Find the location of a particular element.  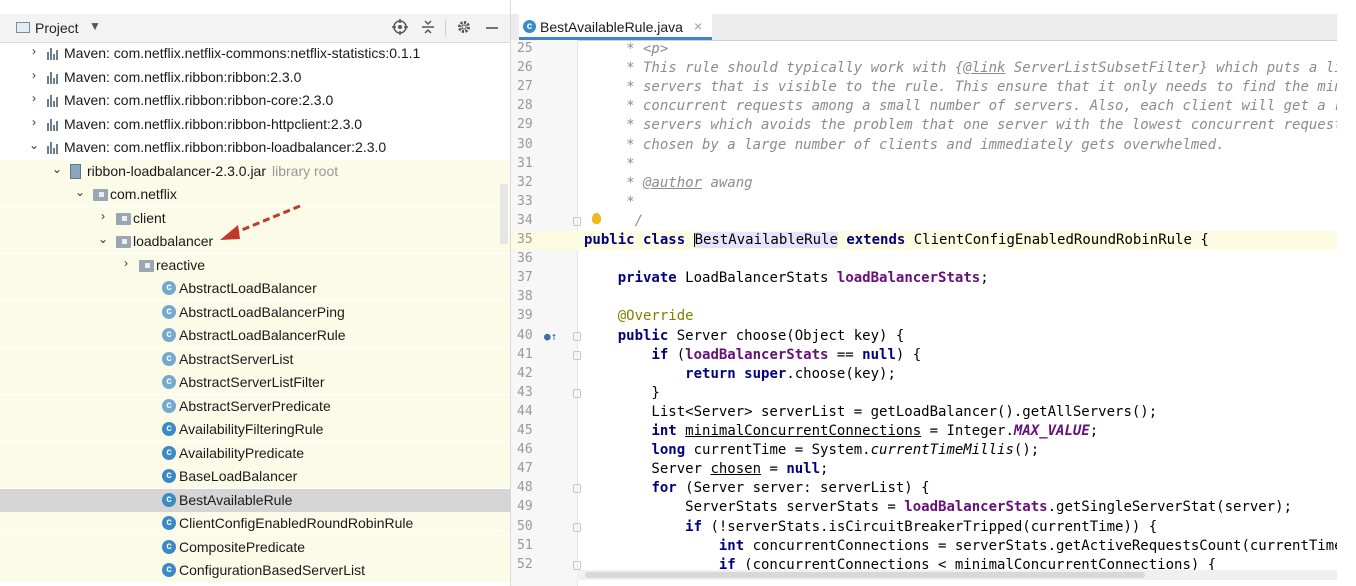

line-number: 51 is located at coordinates (529, 545).